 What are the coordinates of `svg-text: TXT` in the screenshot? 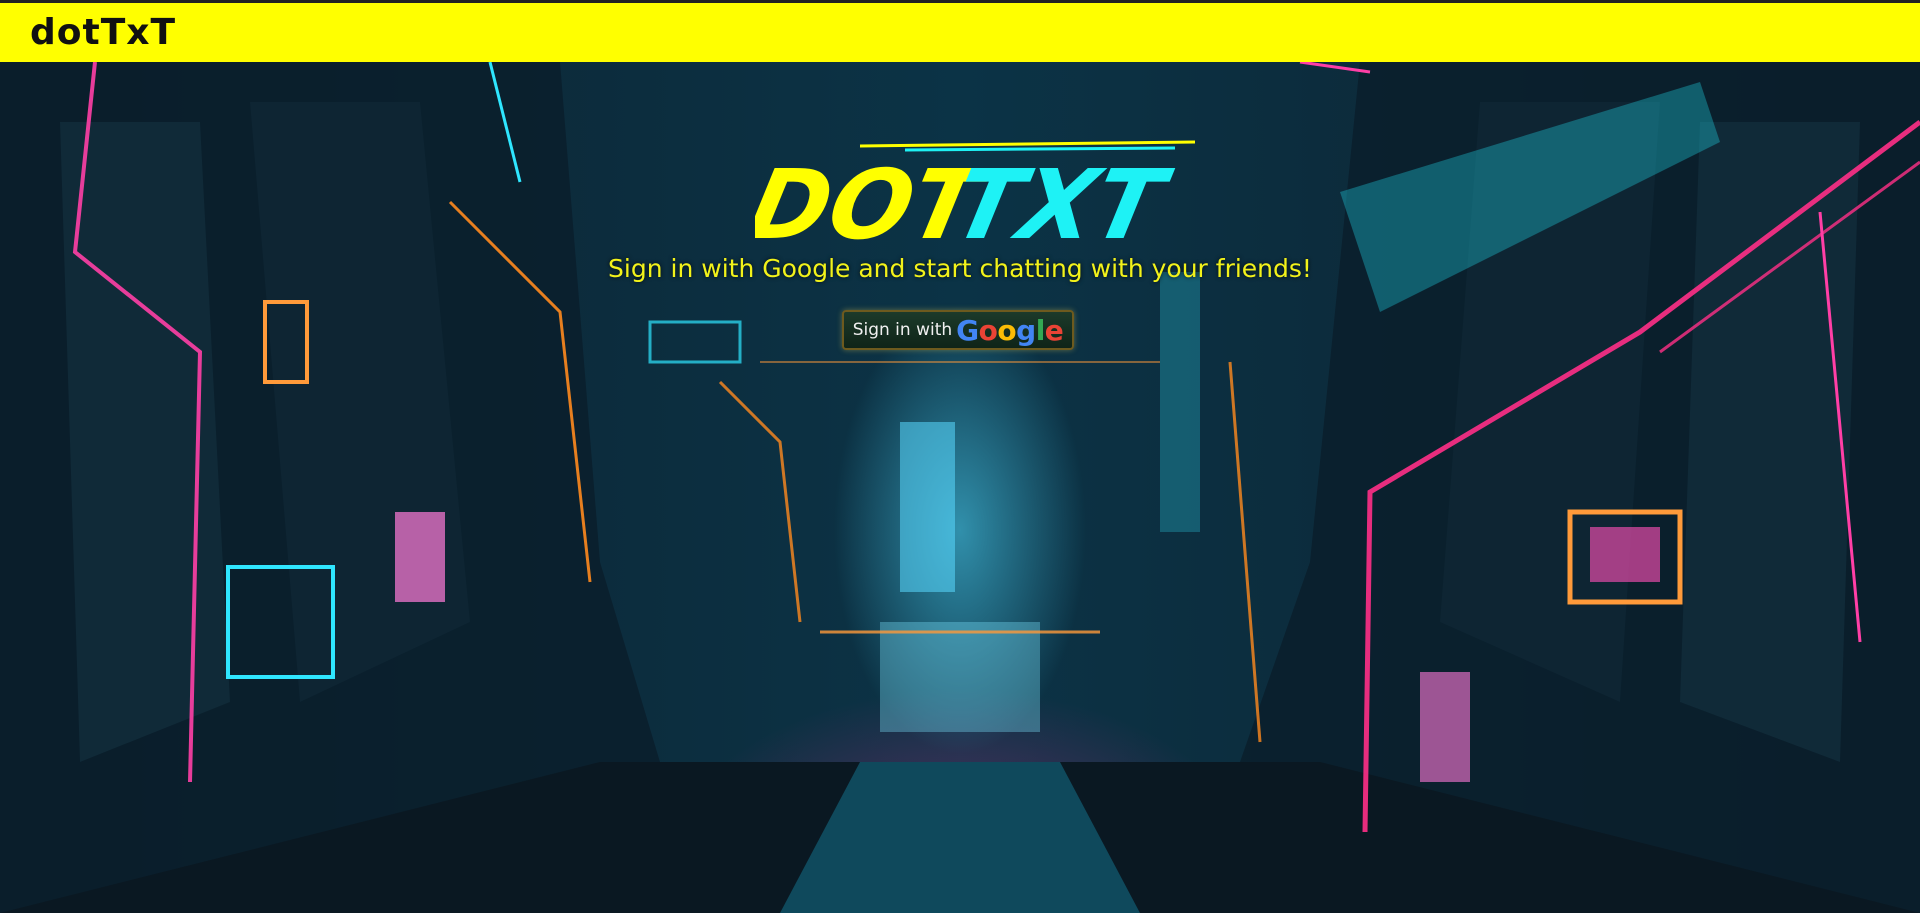 It's located at (1061, 204).